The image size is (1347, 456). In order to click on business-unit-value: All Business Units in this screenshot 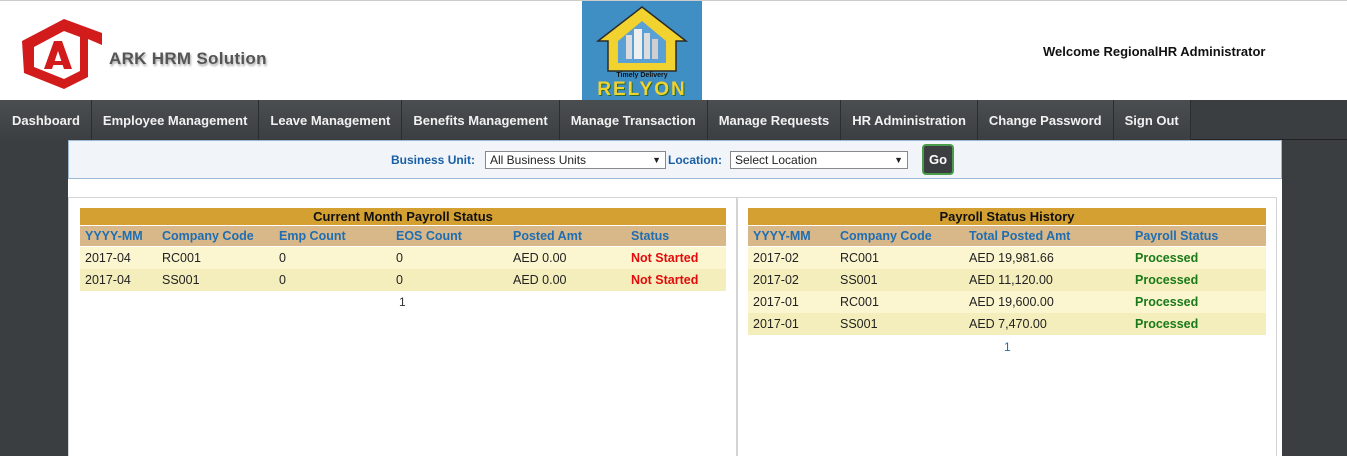, I will do `click(538, 160)`.